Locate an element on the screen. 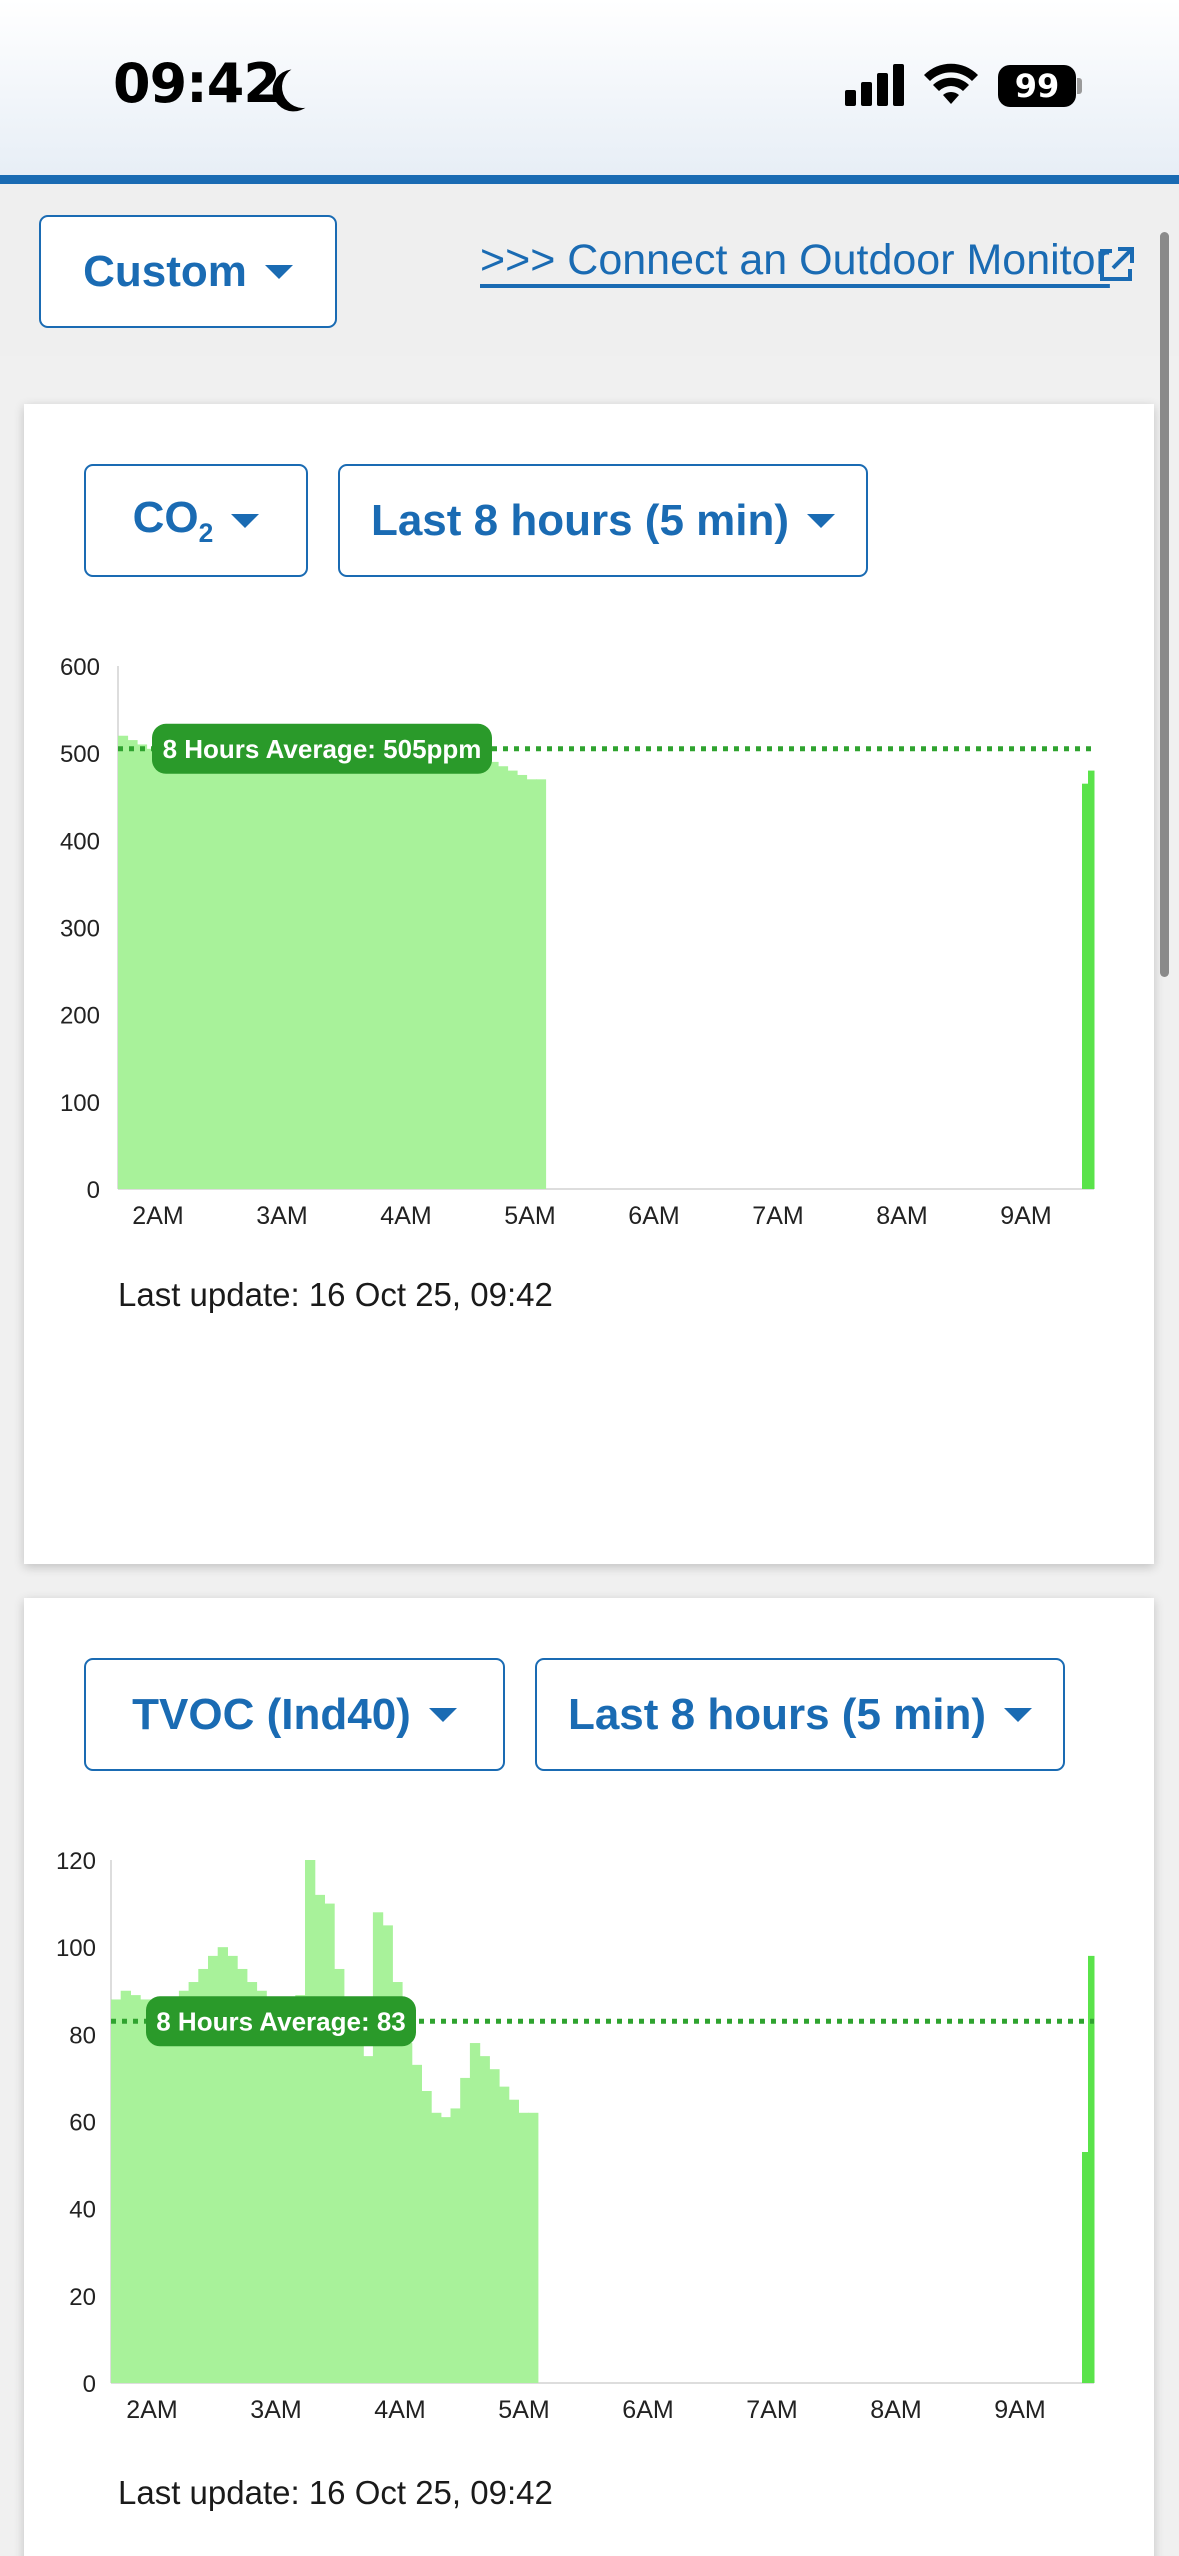  header-accent-line is located at coordinates (589, 179).